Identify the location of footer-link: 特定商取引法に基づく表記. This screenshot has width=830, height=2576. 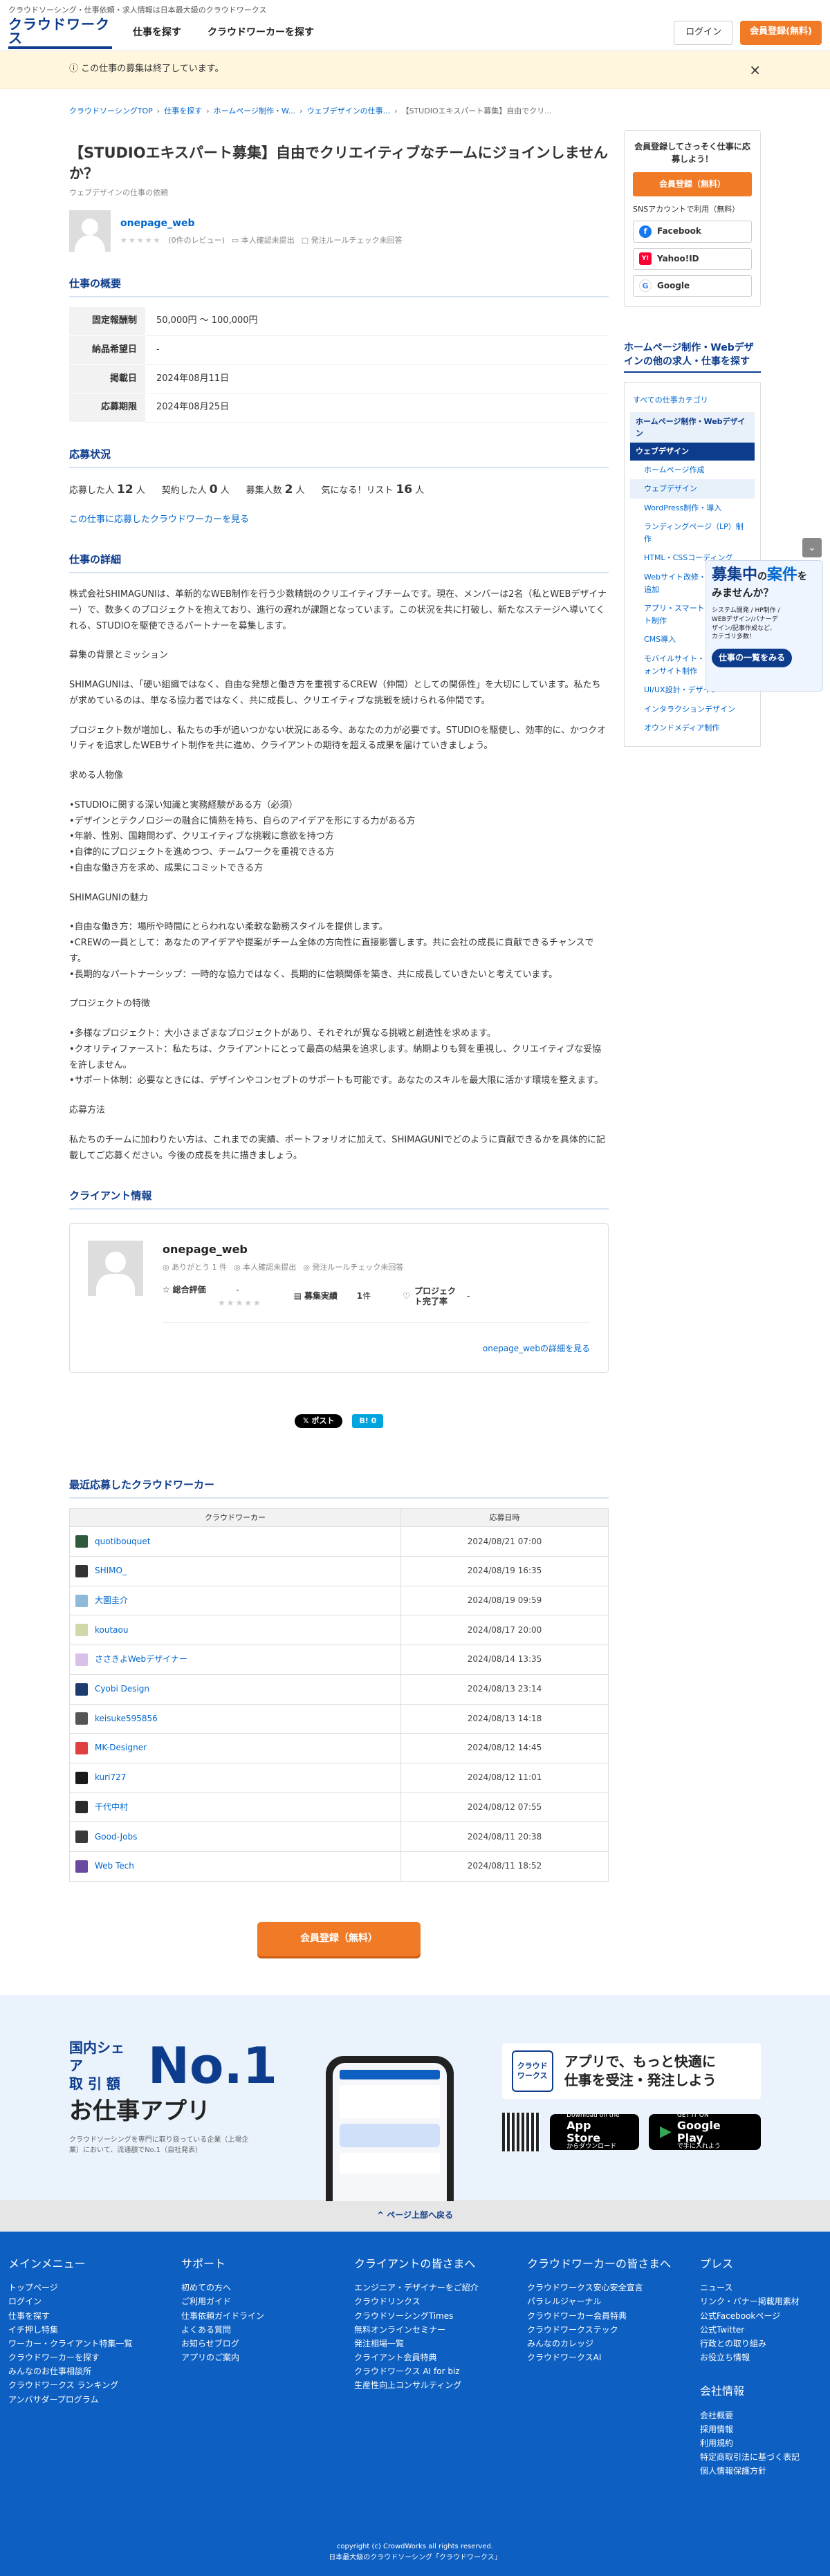
(759, 2457).